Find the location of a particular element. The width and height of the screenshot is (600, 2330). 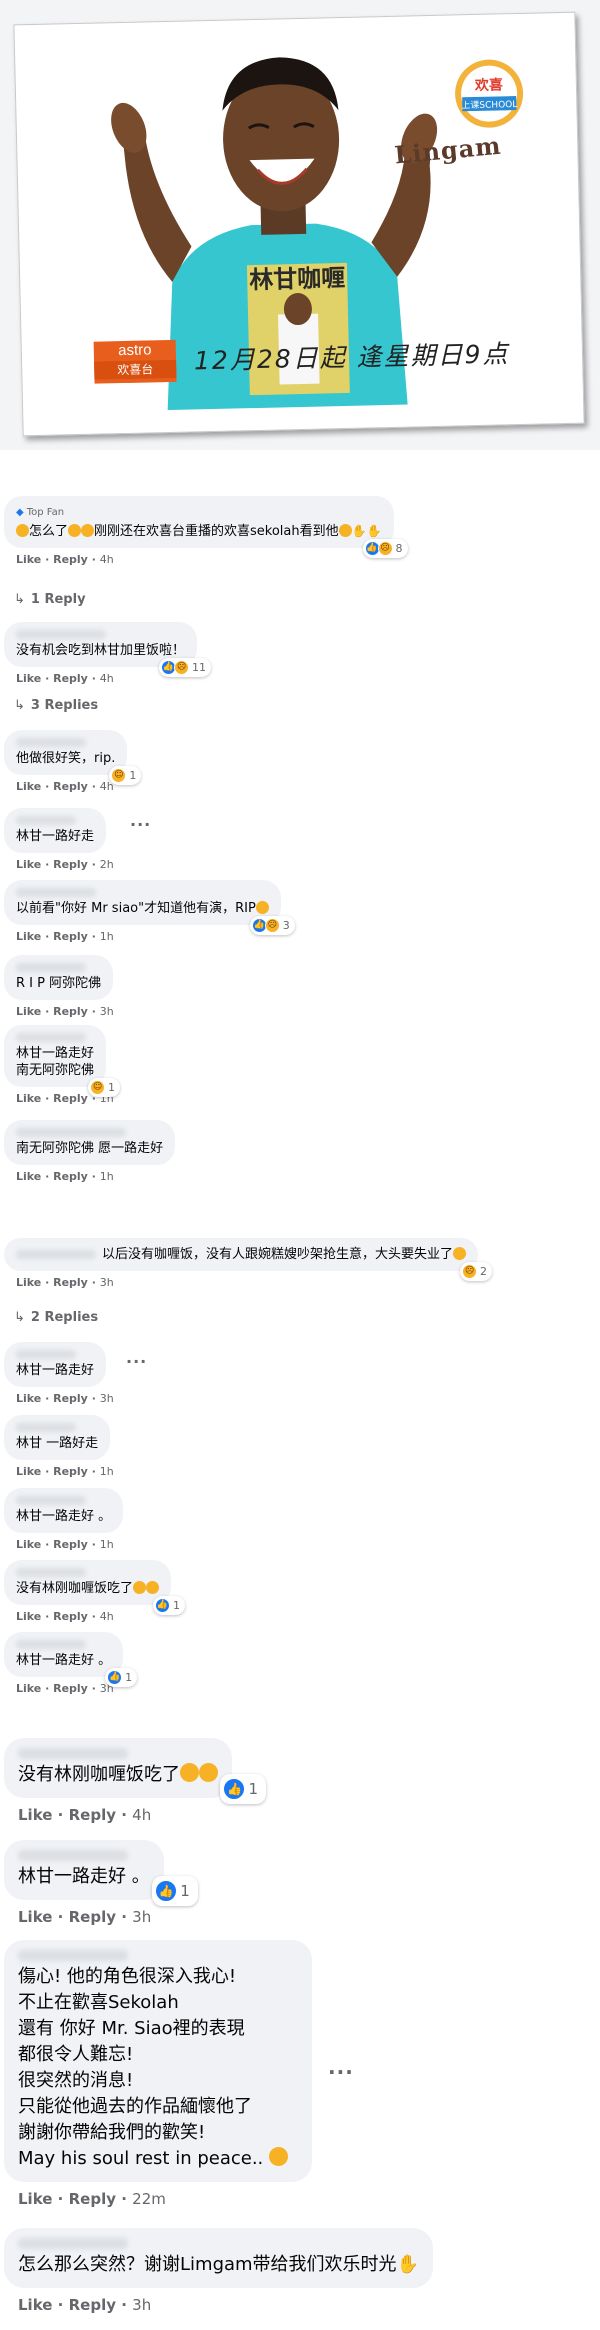

comment: 他做很好笑，rip. ☺ 1 Like · Reply · 4h is located at coordinates (73, 761).